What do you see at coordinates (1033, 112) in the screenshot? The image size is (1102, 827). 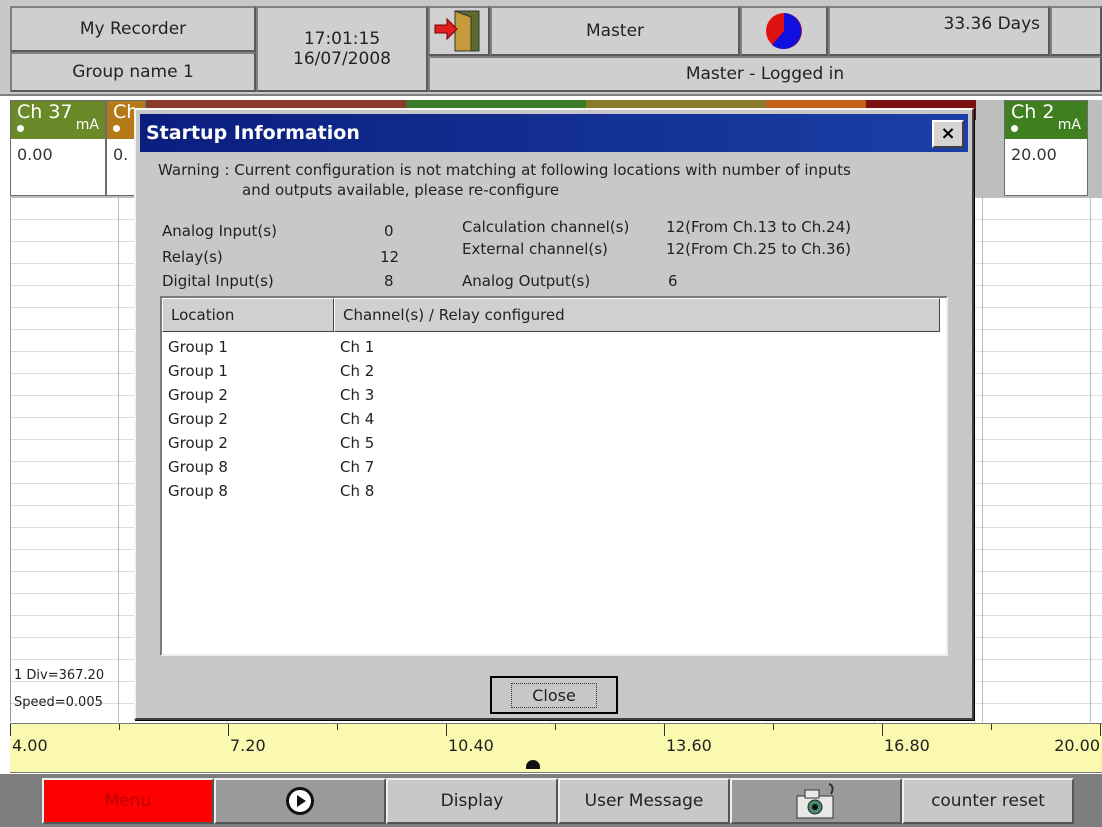 I see `channel-label: Ch 2` at bounding box center [1033, 112].